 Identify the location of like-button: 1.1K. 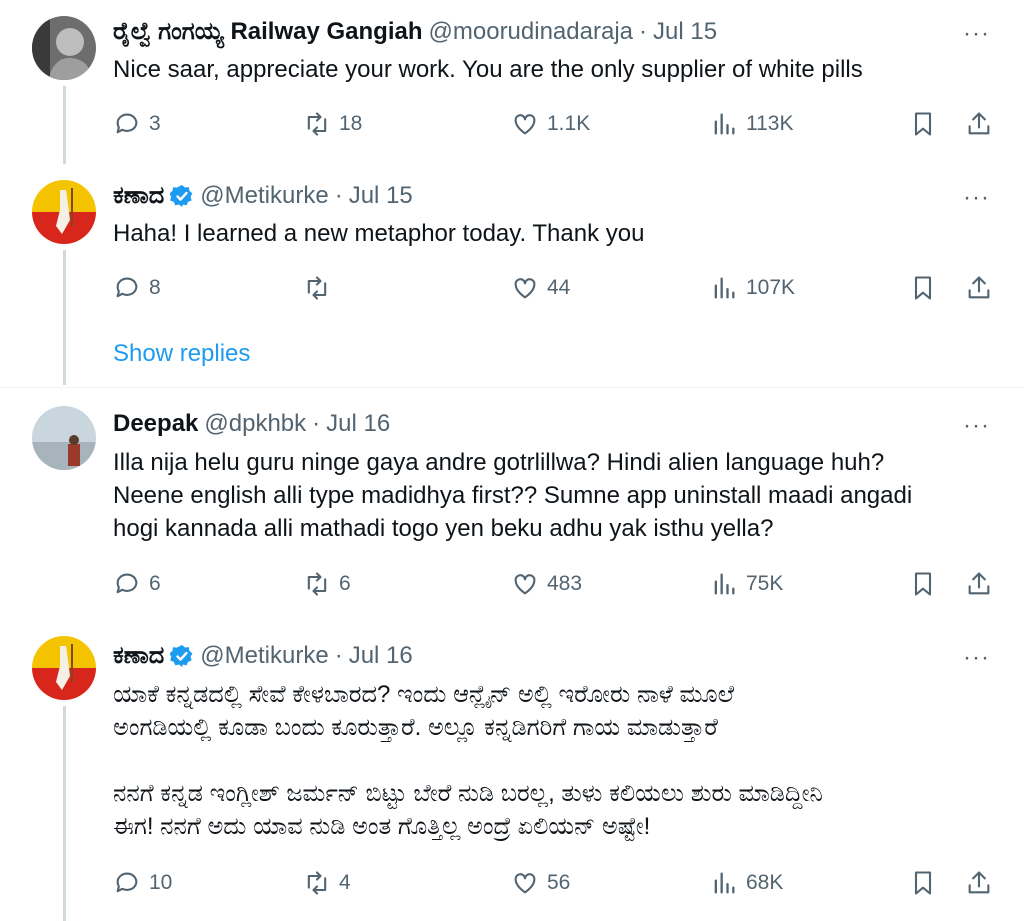
(550, 124).